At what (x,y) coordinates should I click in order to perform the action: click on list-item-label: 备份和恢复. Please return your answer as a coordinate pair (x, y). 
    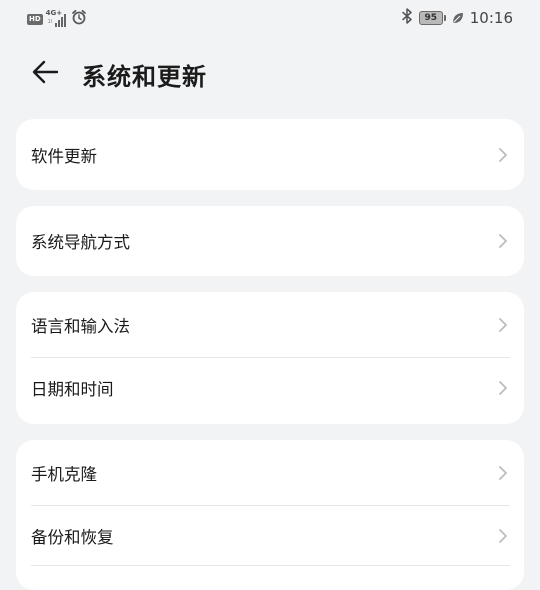
    Looking at the image, I should click on (72, 537).